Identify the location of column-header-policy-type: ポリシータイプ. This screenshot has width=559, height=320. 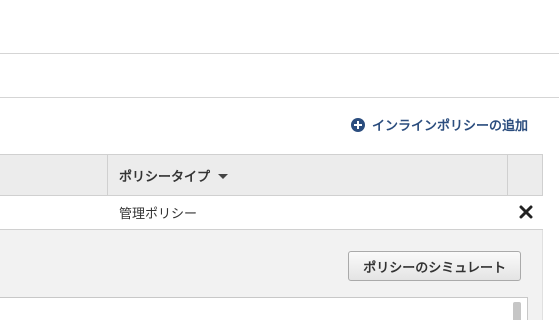
(308, 175).